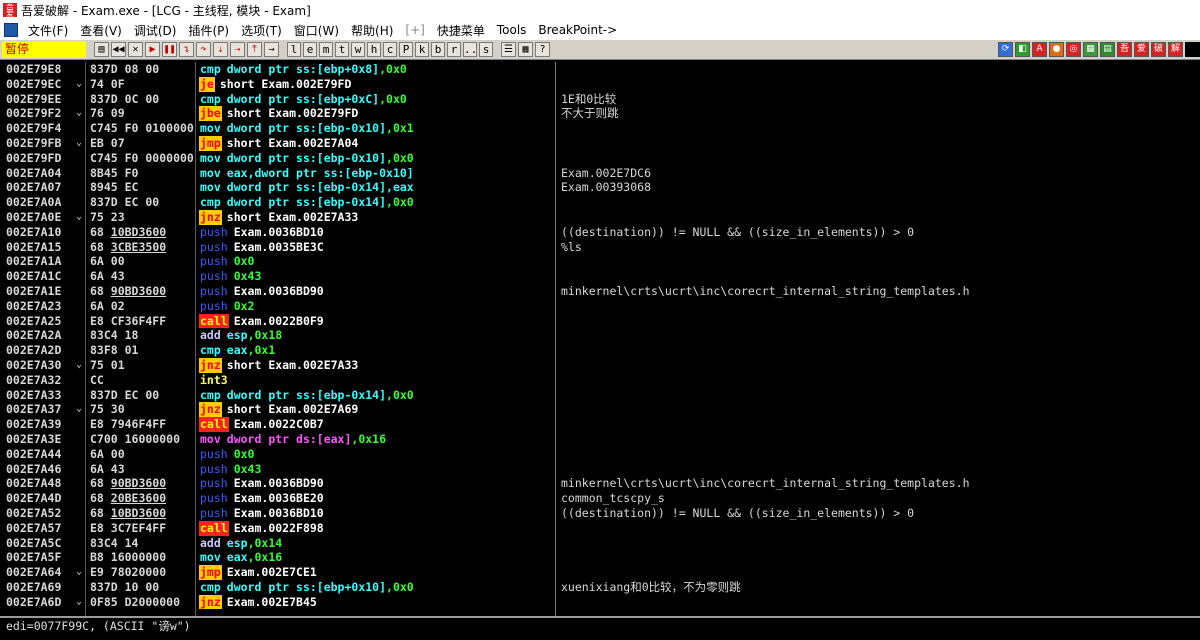 The width and height of the screenshot is (1200, 640). Describe the element at coordinates (271, 49) in the screenshot. I see `goto-icon: →` at that location.